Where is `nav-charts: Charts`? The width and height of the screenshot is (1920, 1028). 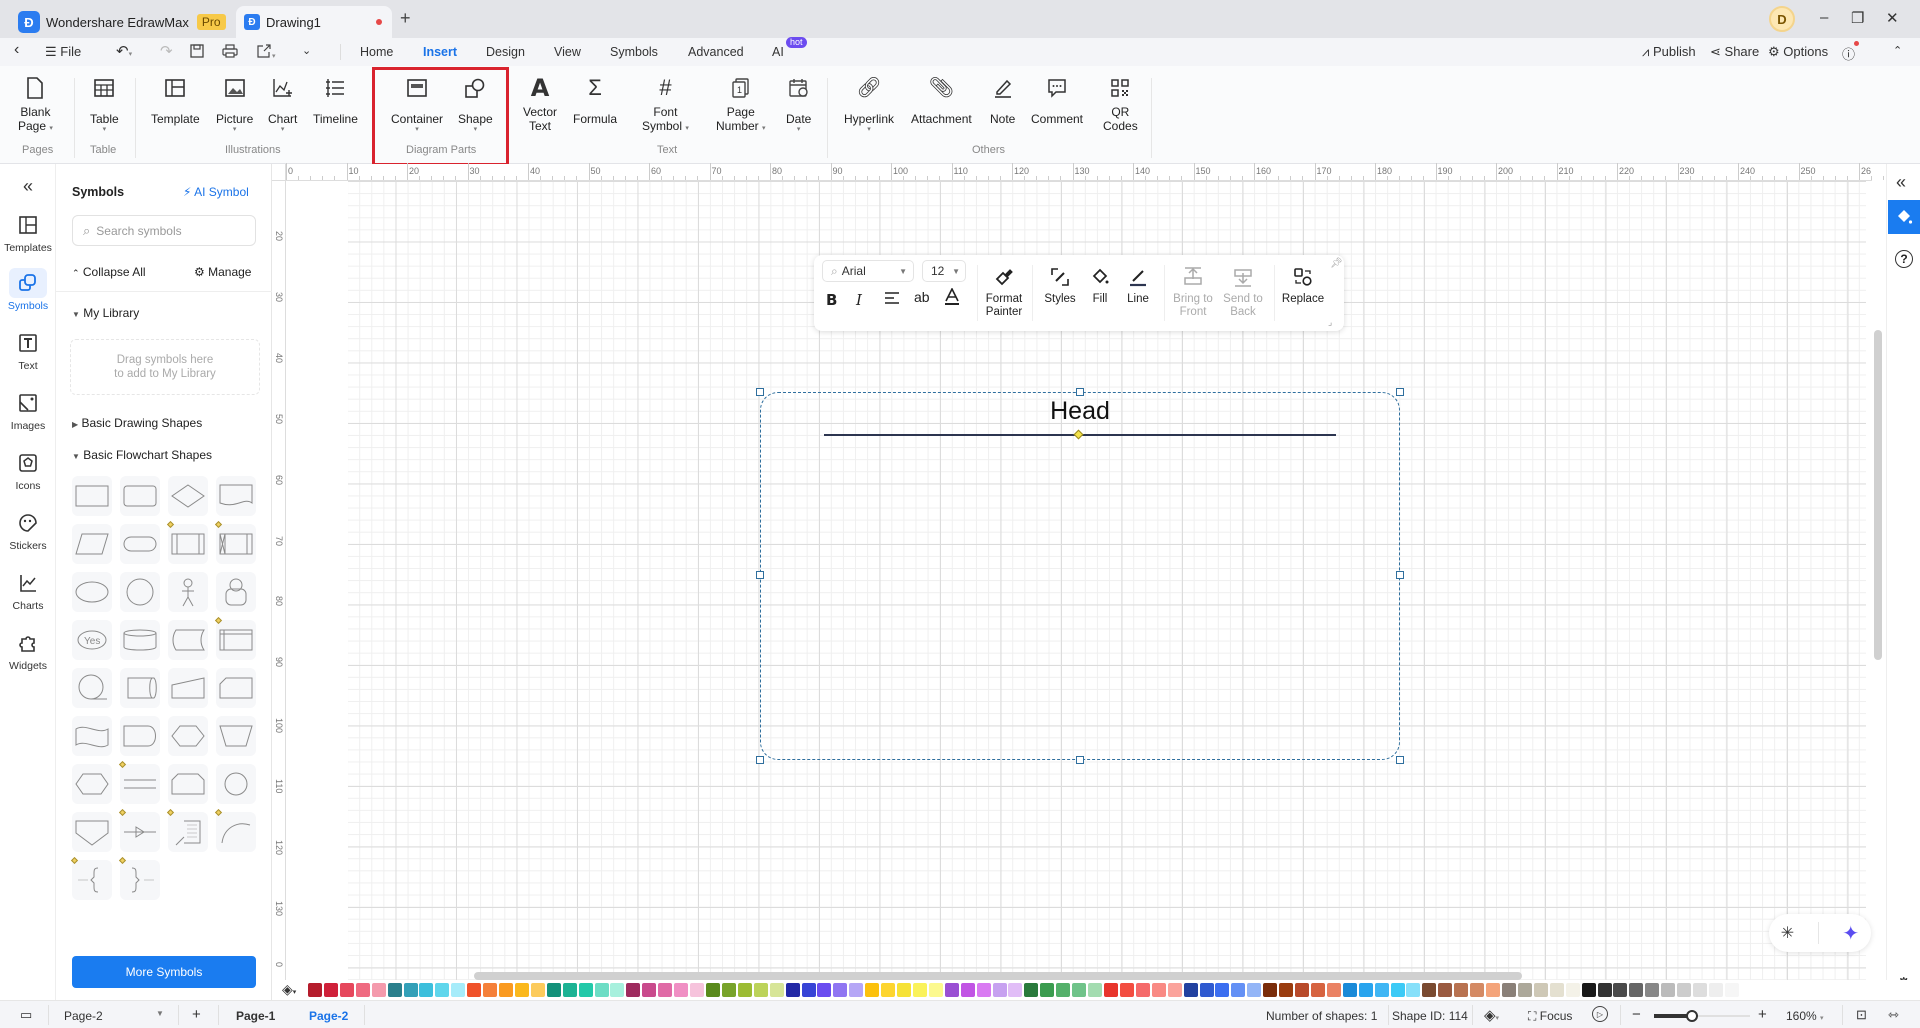
nav-charts: Charts is located at coordinates (28, 590).